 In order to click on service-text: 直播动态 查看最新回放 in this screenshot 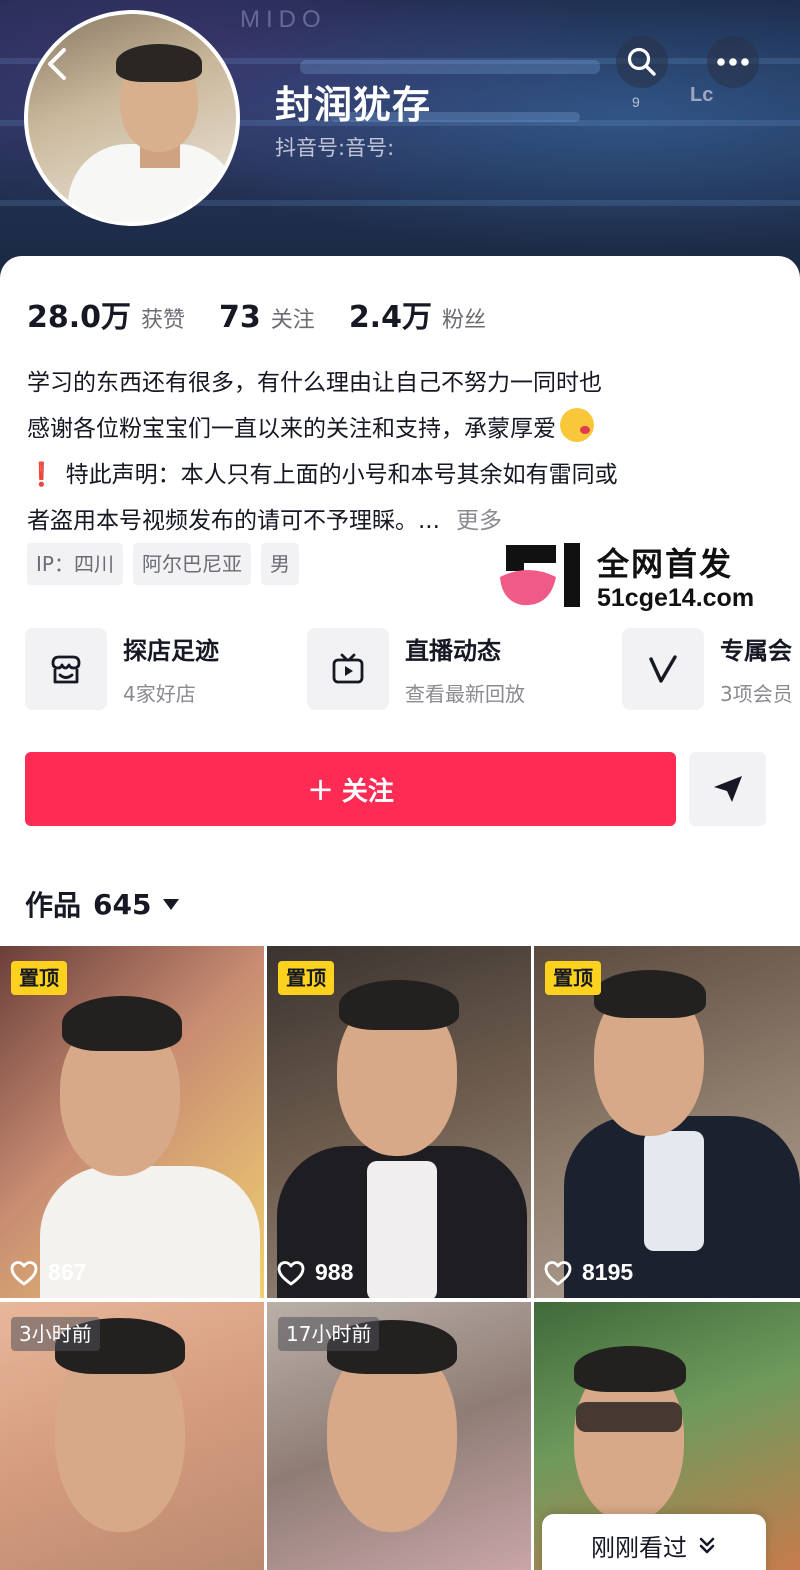, I will do `click(465, 669)`.